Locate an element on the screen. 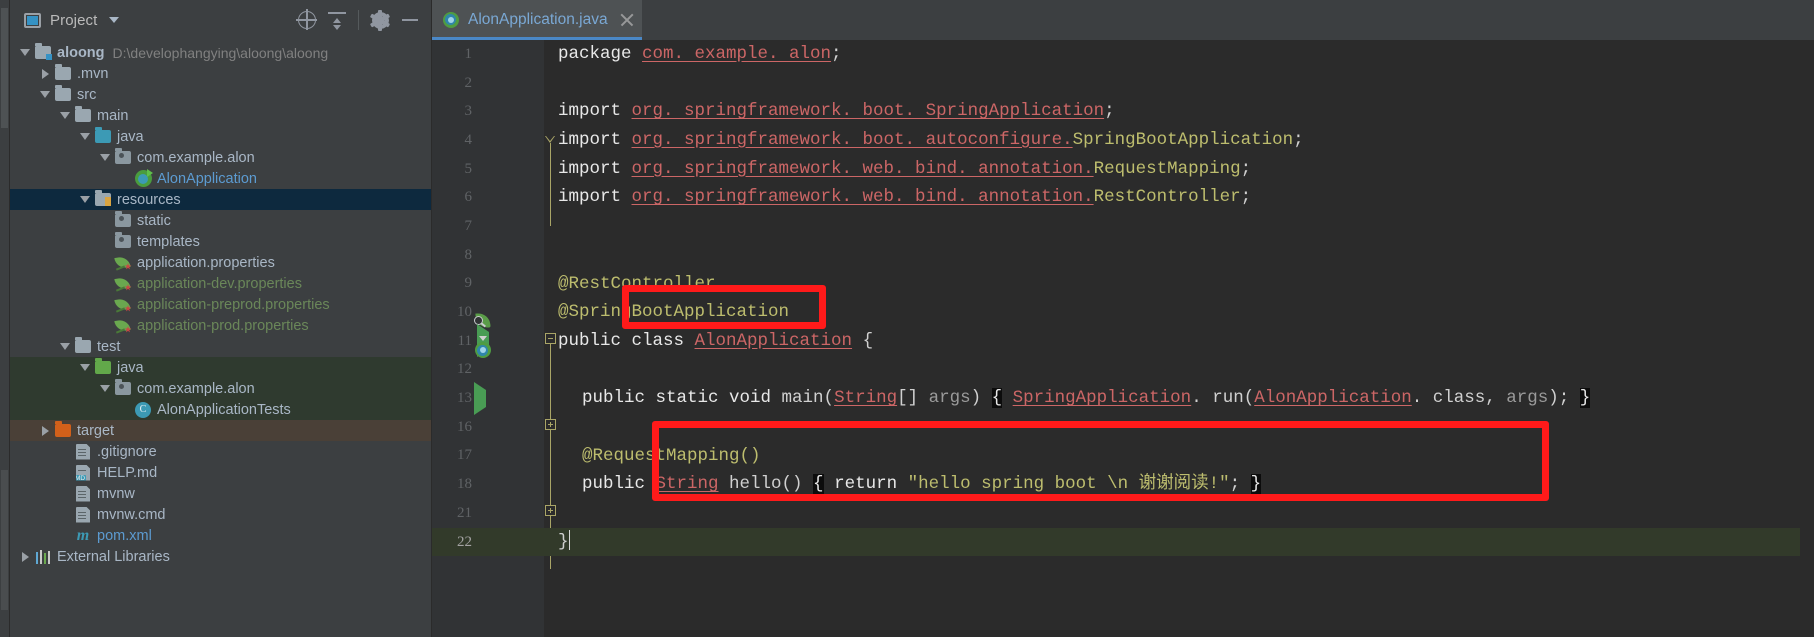 This screenshot has width=1814, height=637. tree-row-main: main is located at coordinates (220, 115).